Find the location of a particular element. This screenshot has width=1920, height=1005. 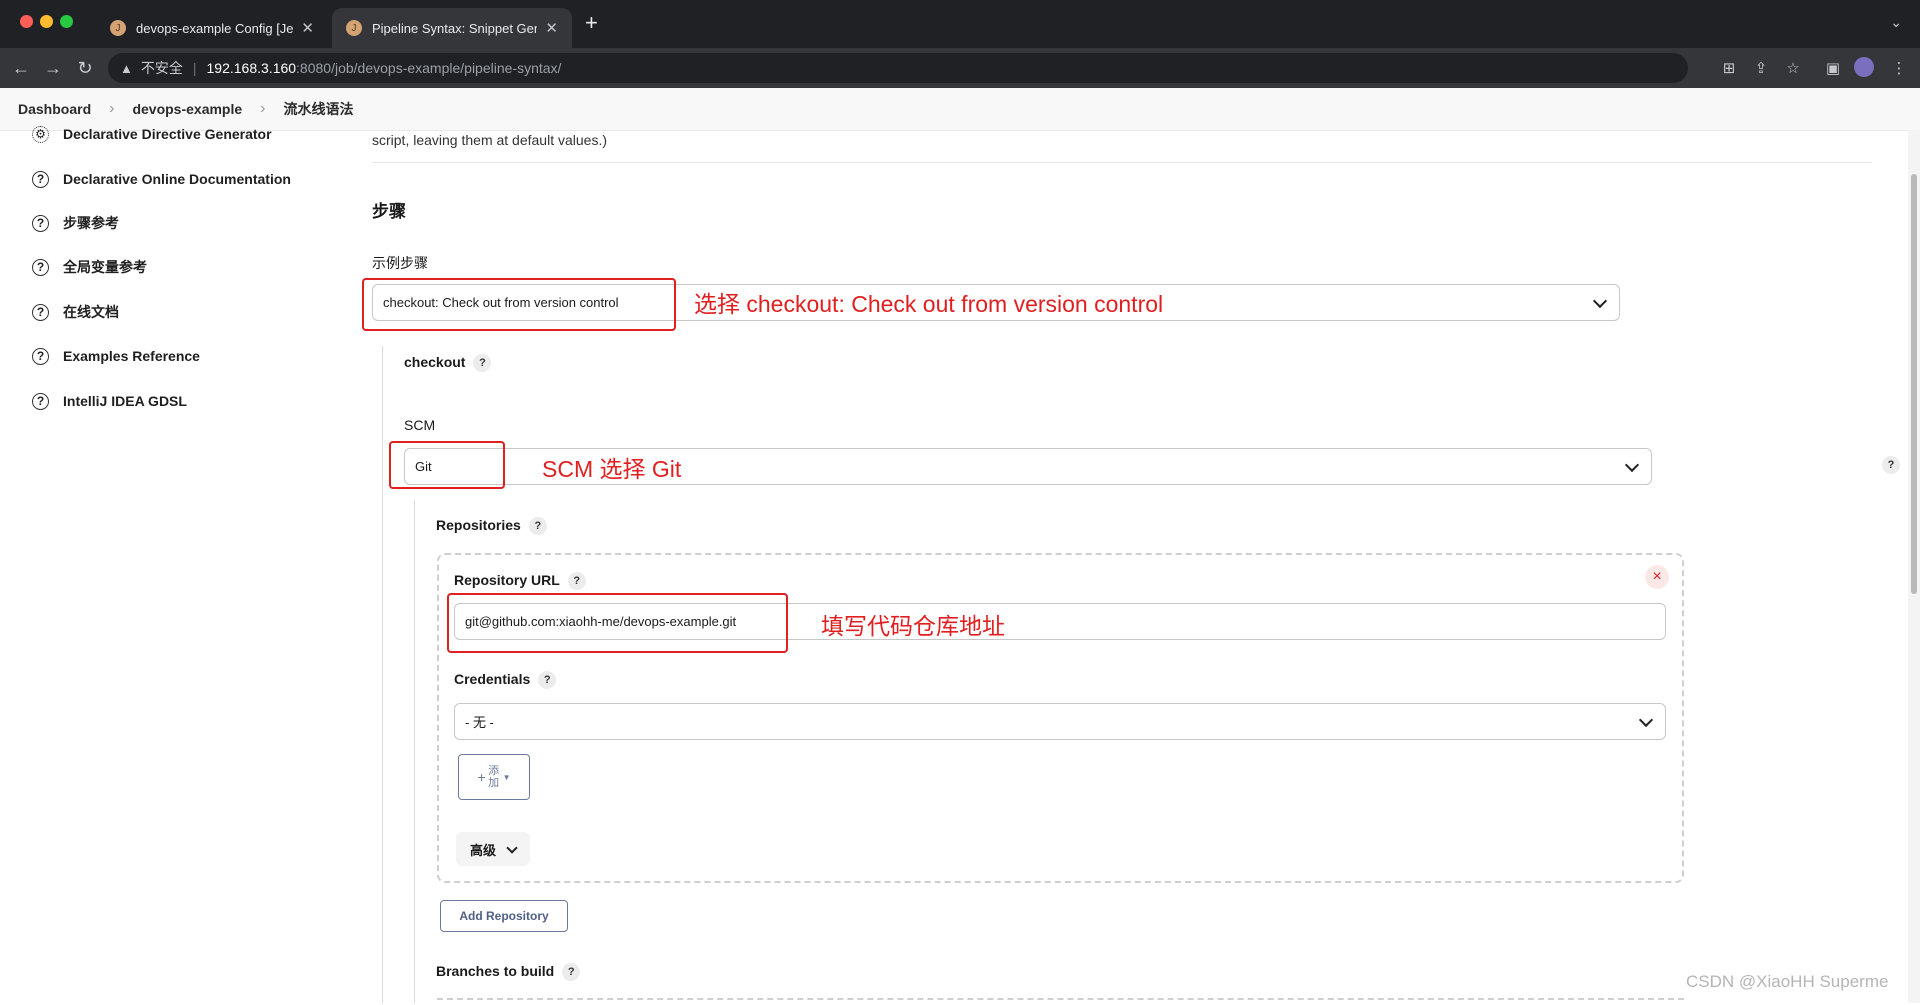

breadcrumb-dashboard: Dashboard is located at coordinates (45, 109).